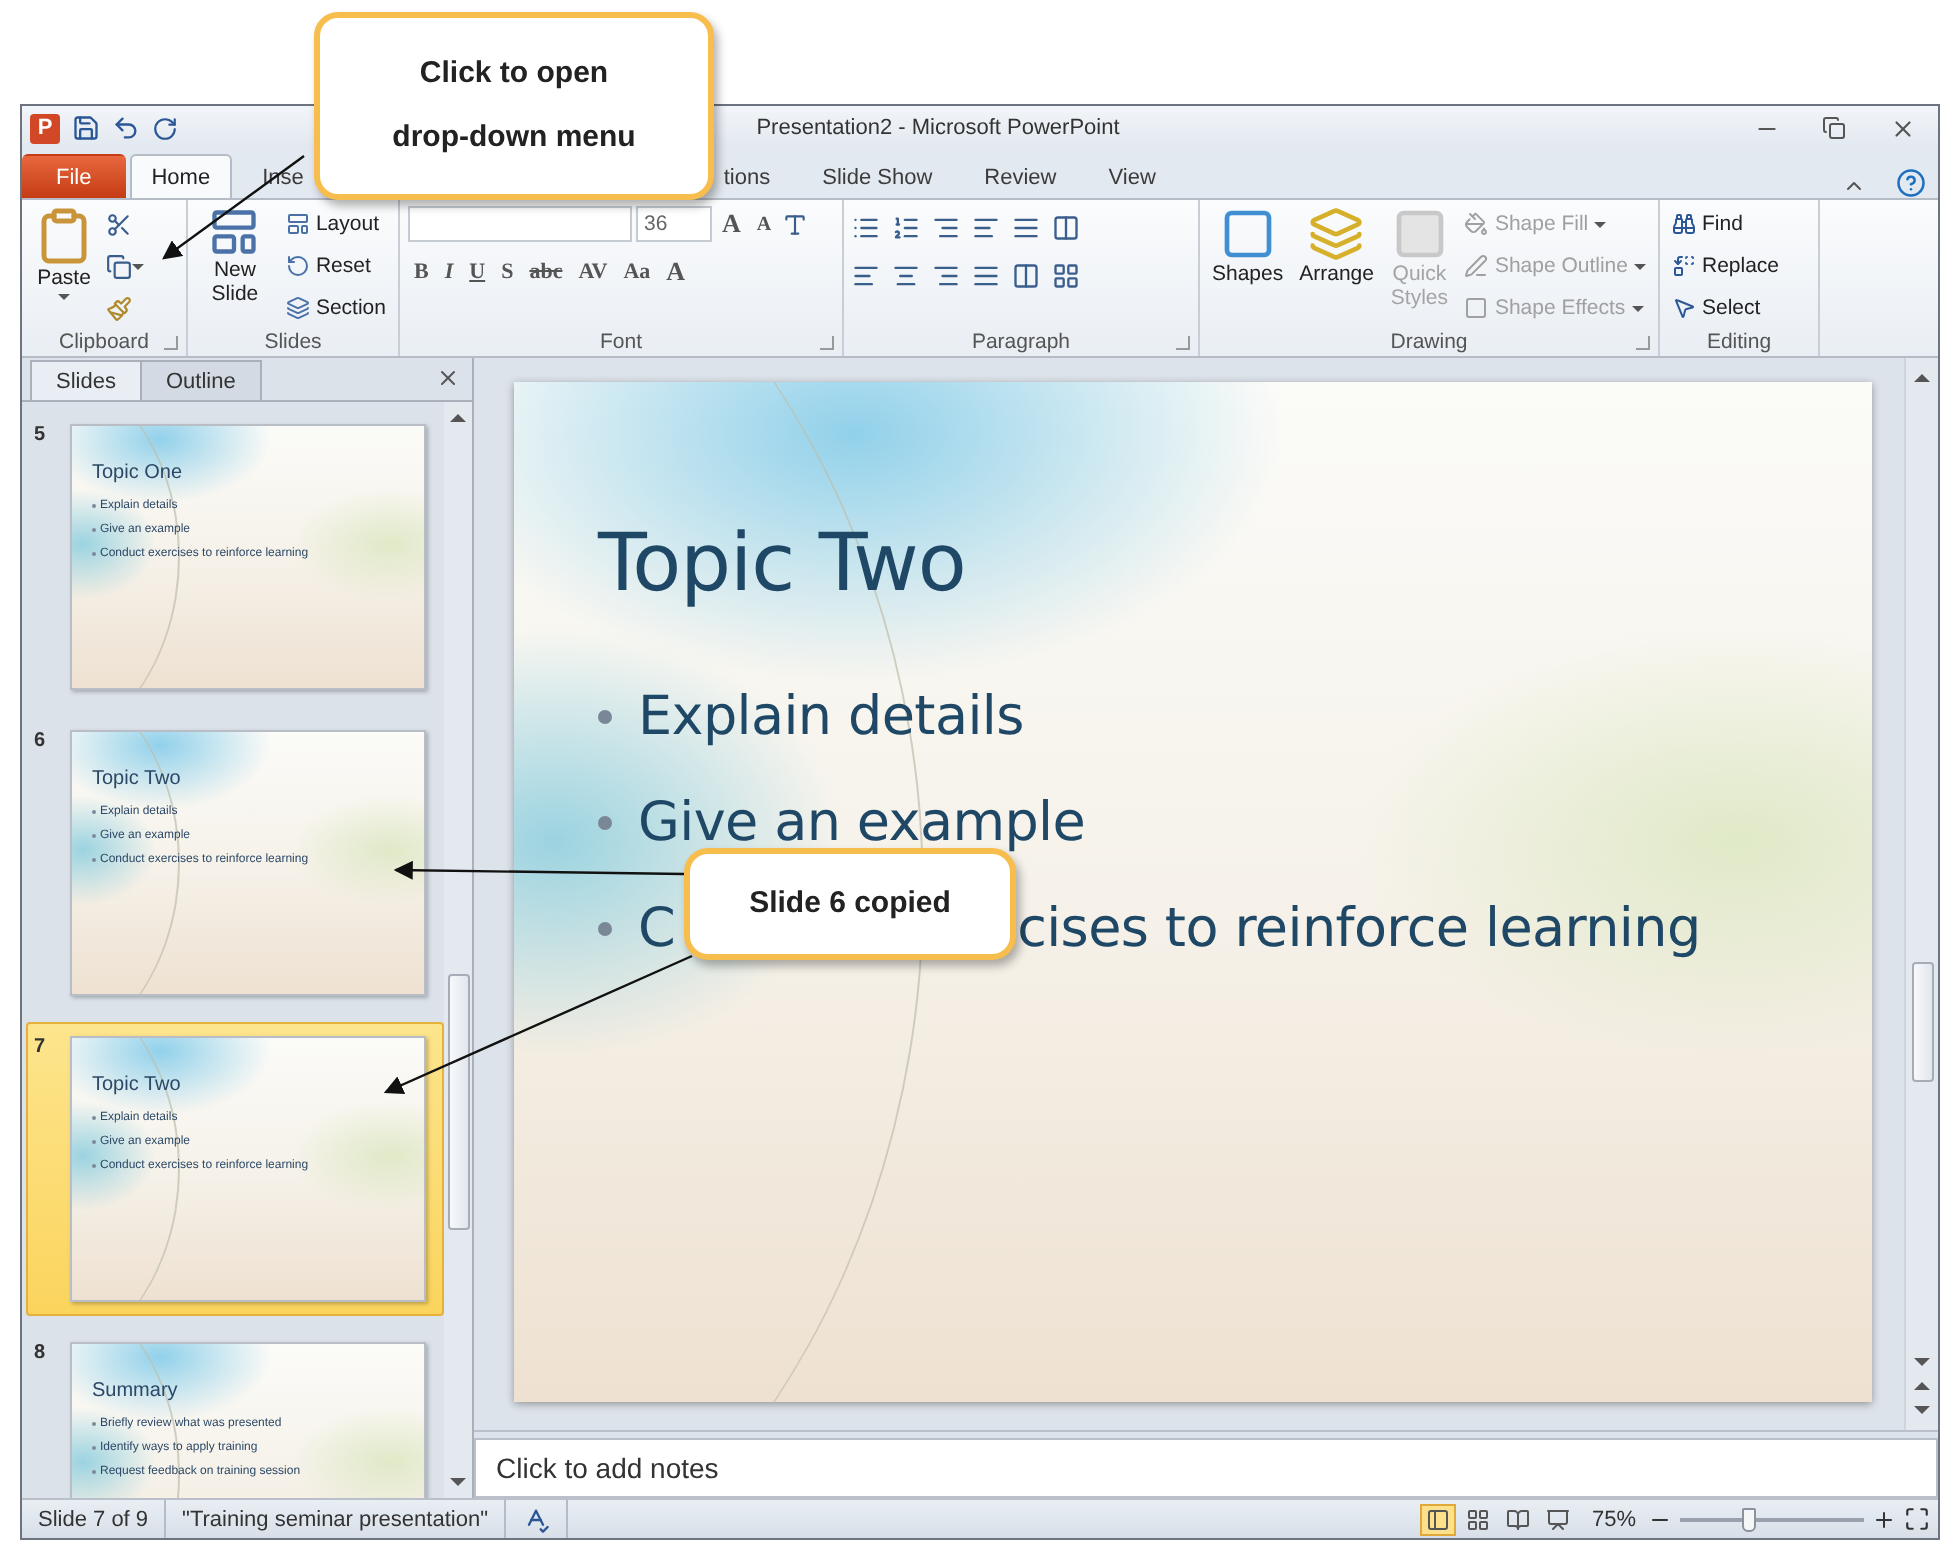  I want to click on group-label: Editing, so click(1739, 342).